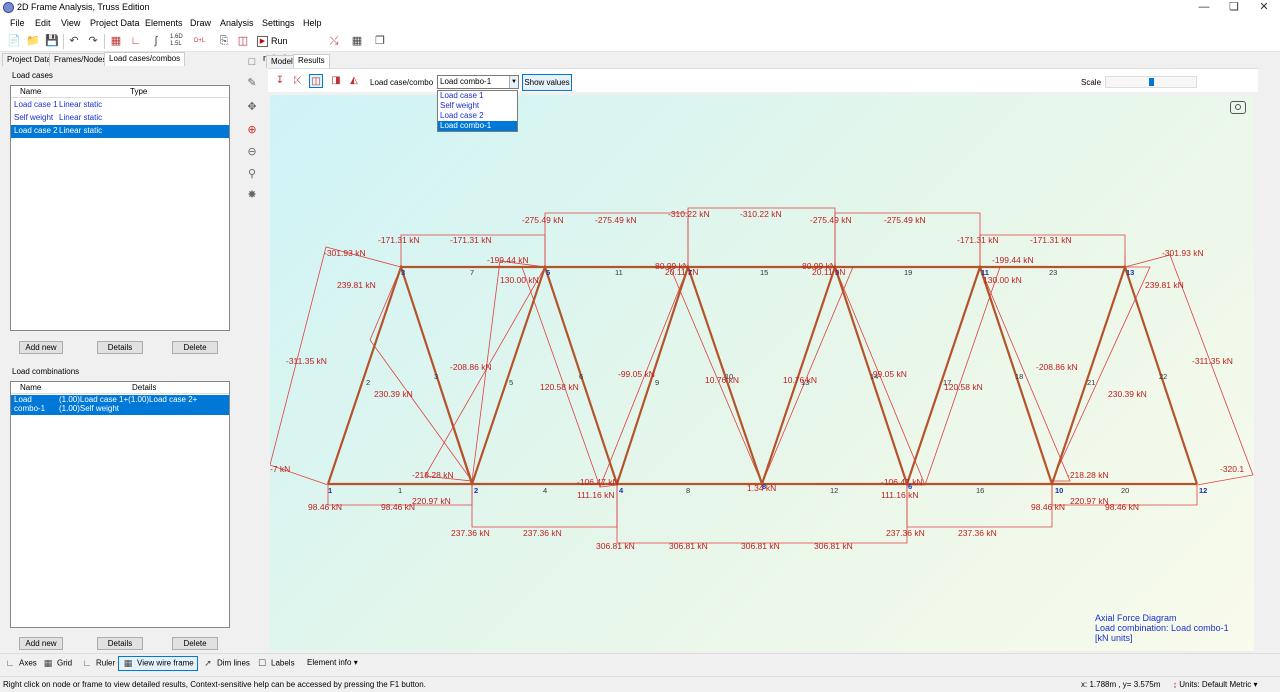 This screenshot has height=692, width=1280. What do you see at coordinates (20, 663) in the screenshot?
I see `axes-toggle: ∟ Axes` at bounding box center [20, 663].